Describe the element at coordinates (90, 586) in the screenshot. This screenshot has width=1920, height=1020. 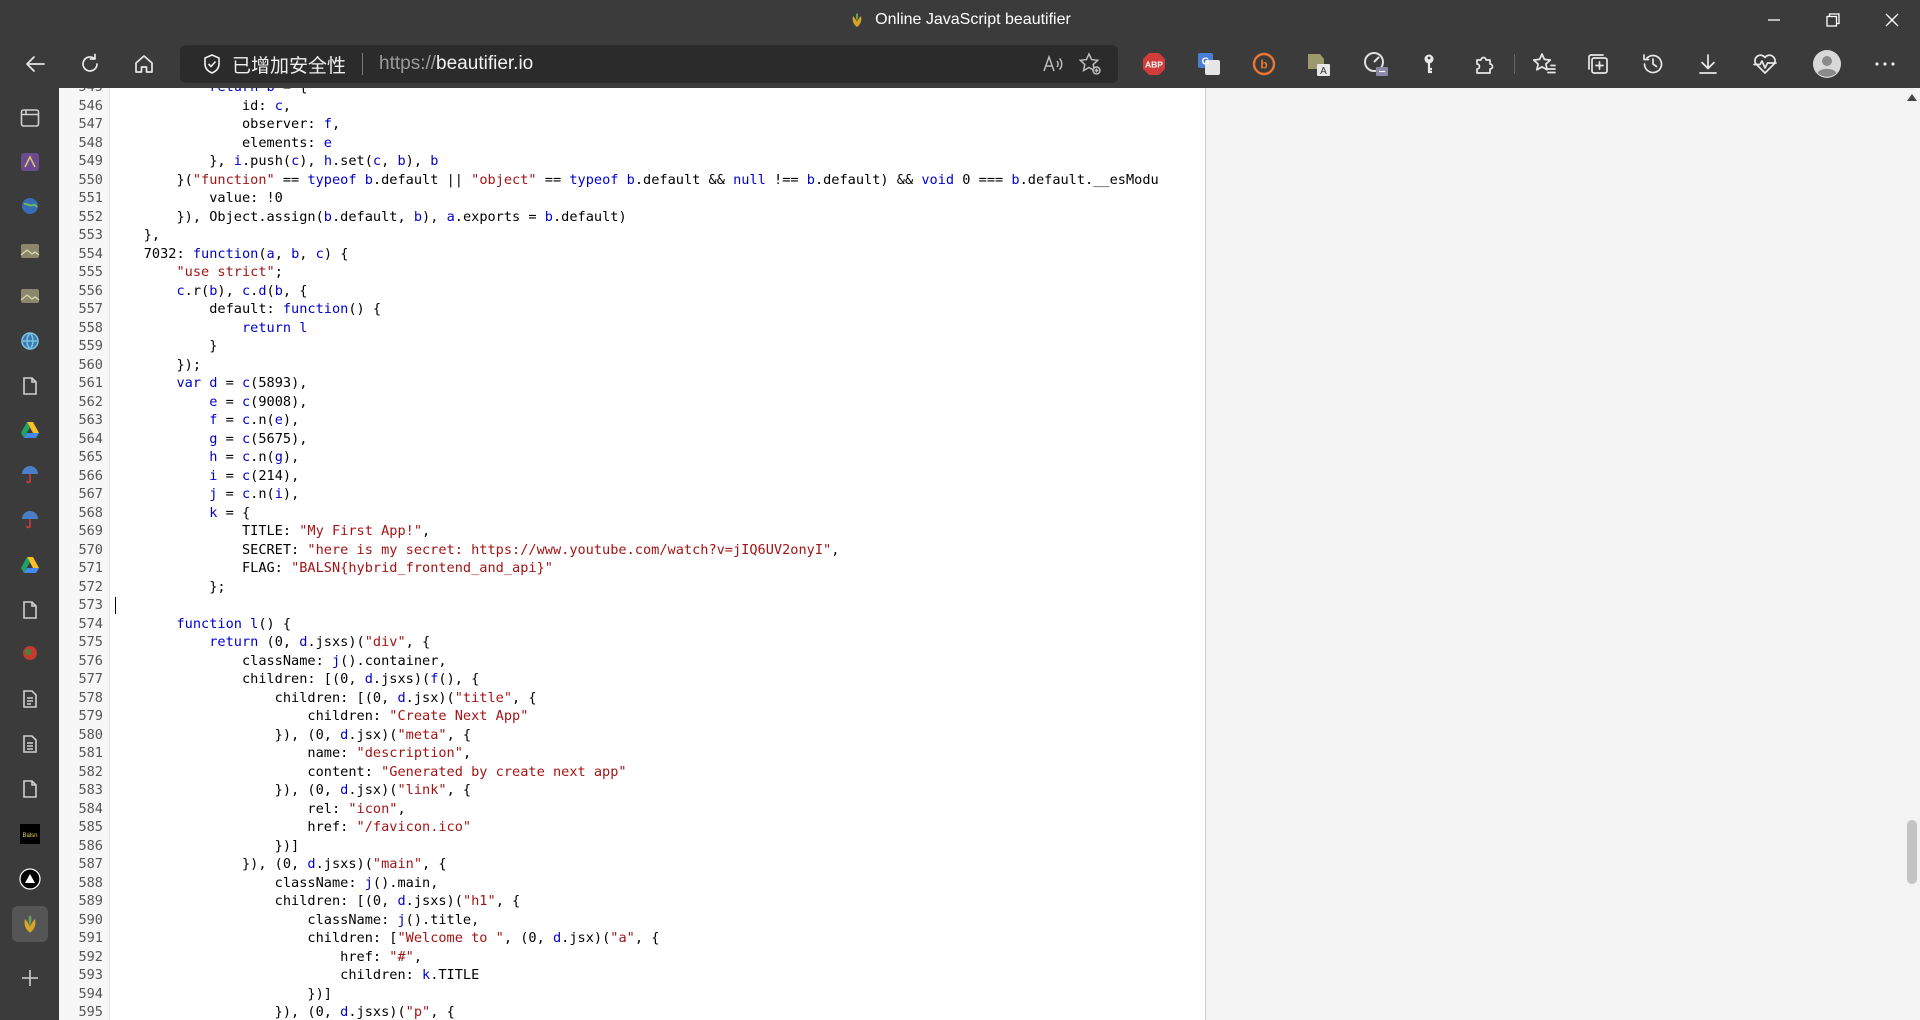
I see `line-number: 572` at that location.